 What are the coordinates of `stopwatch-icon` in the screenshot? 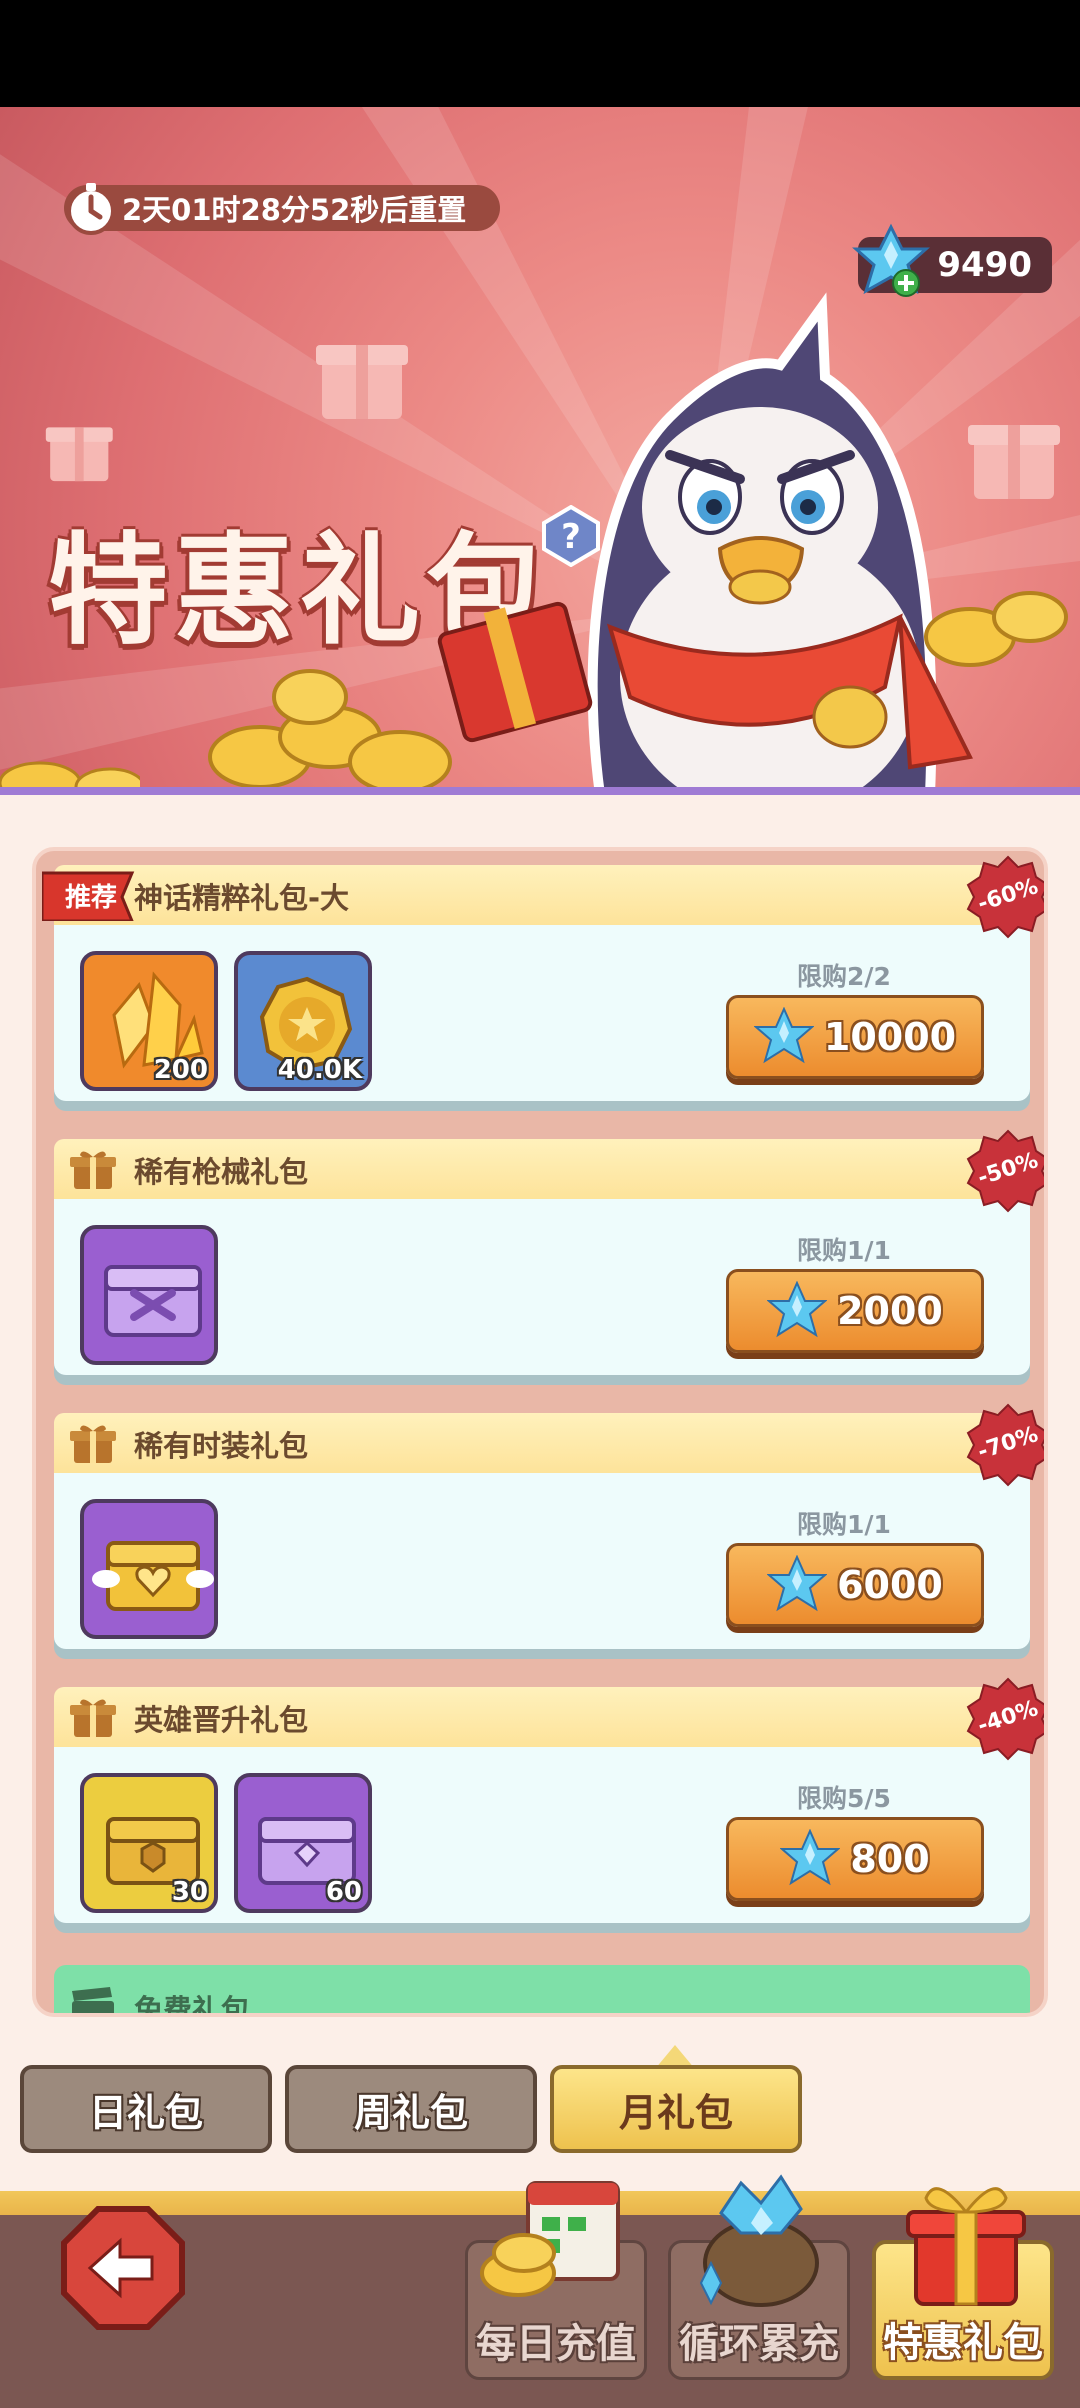 It's located at (91, 209).